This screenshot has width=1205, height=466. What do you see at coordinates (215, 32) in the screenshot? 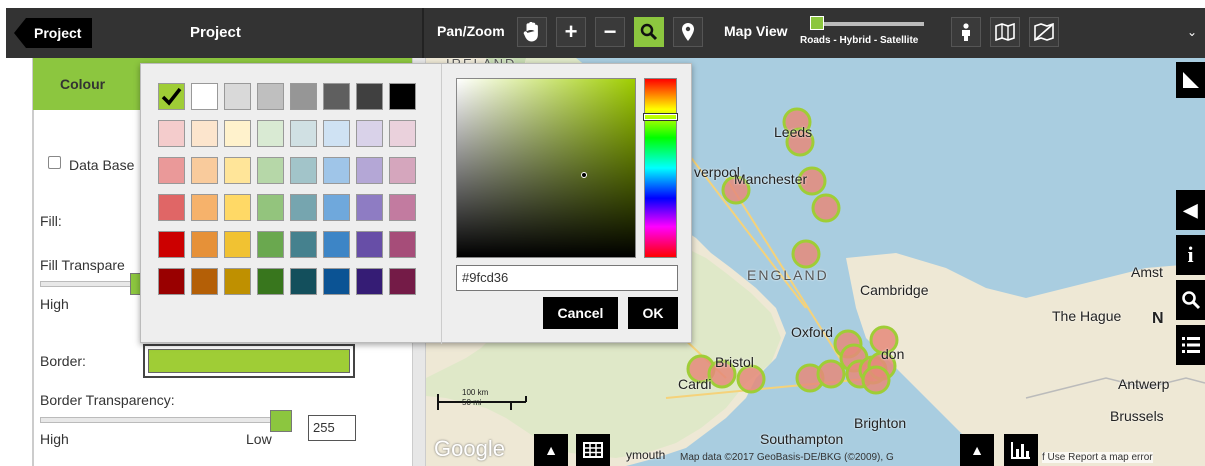
I see `project-title: Project` at bounding box center [215, 32].